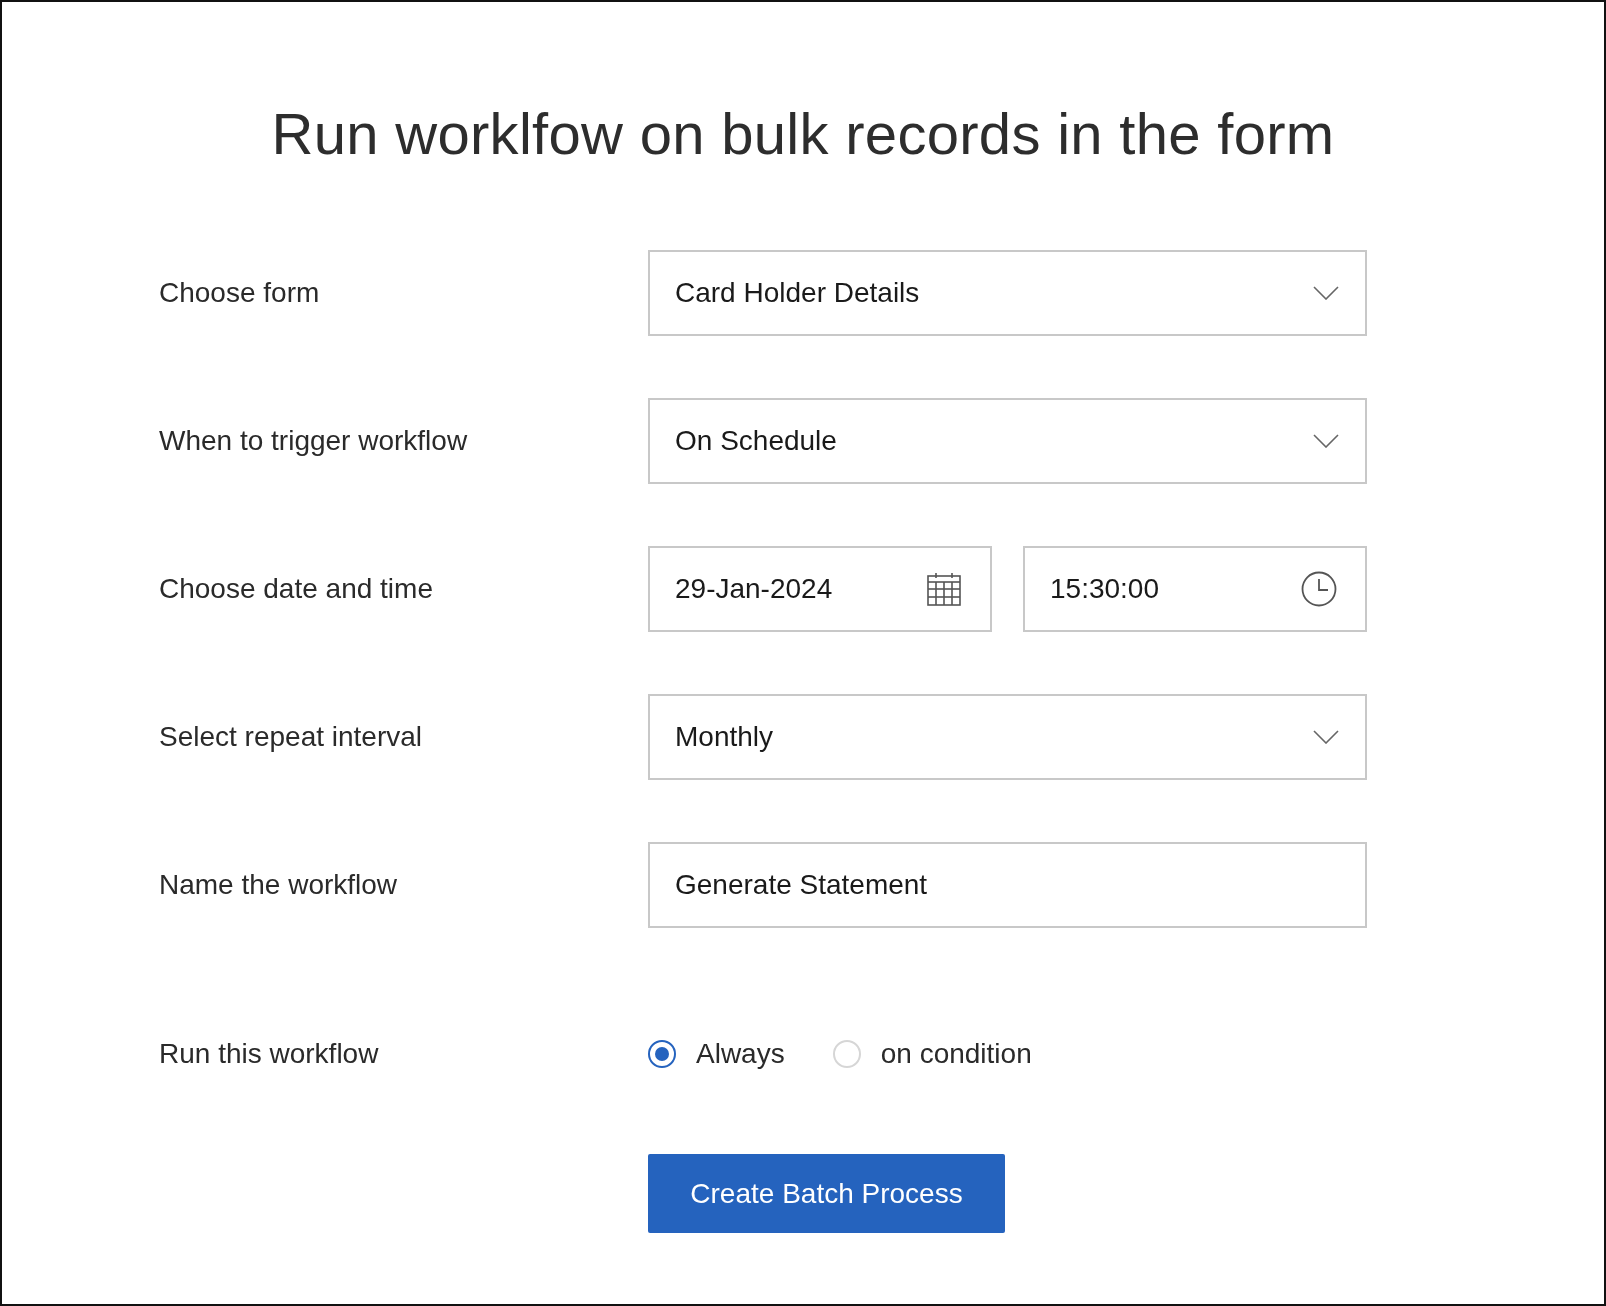  Describe the element at coordinates (240, 293) in the screenshot. I see `field-label: Choose form` at that location.